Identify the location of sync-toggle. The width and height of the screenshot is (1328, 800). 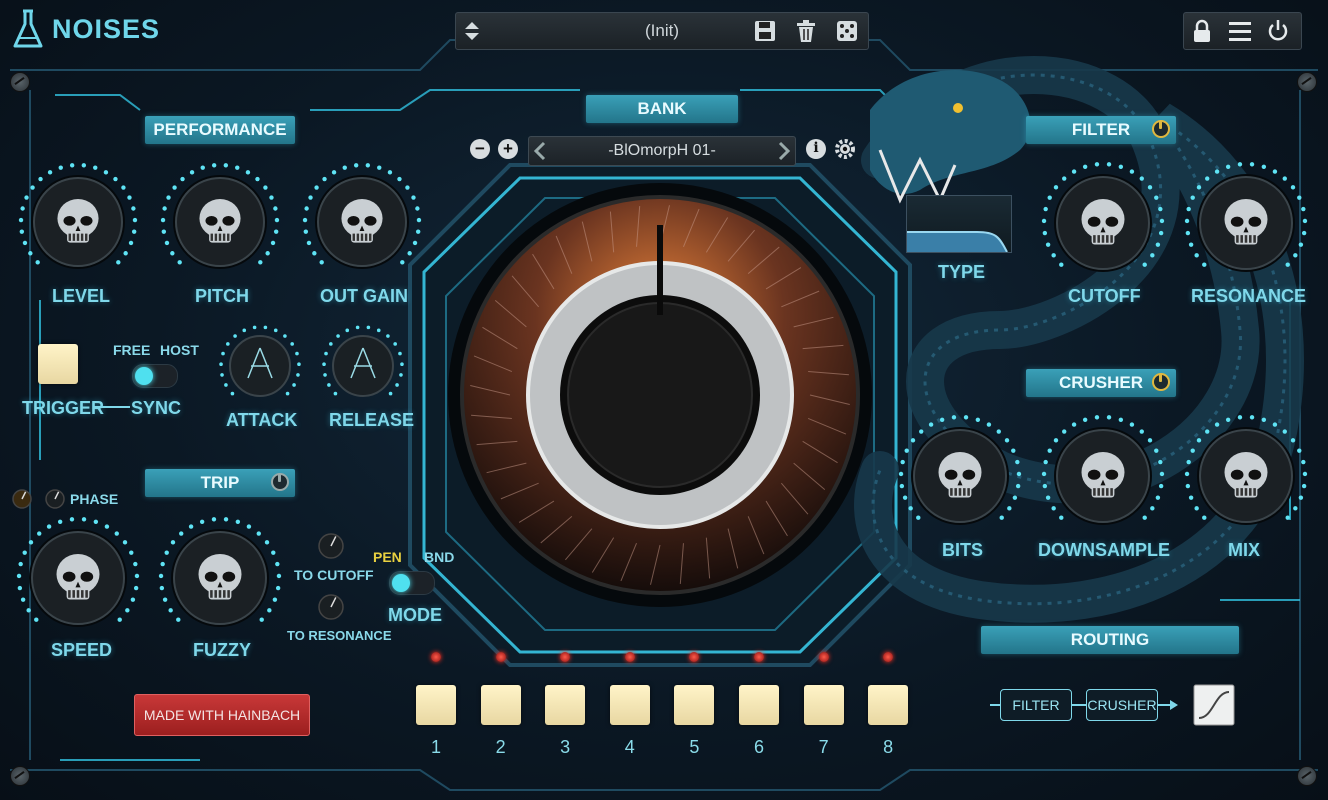
(155, 376).